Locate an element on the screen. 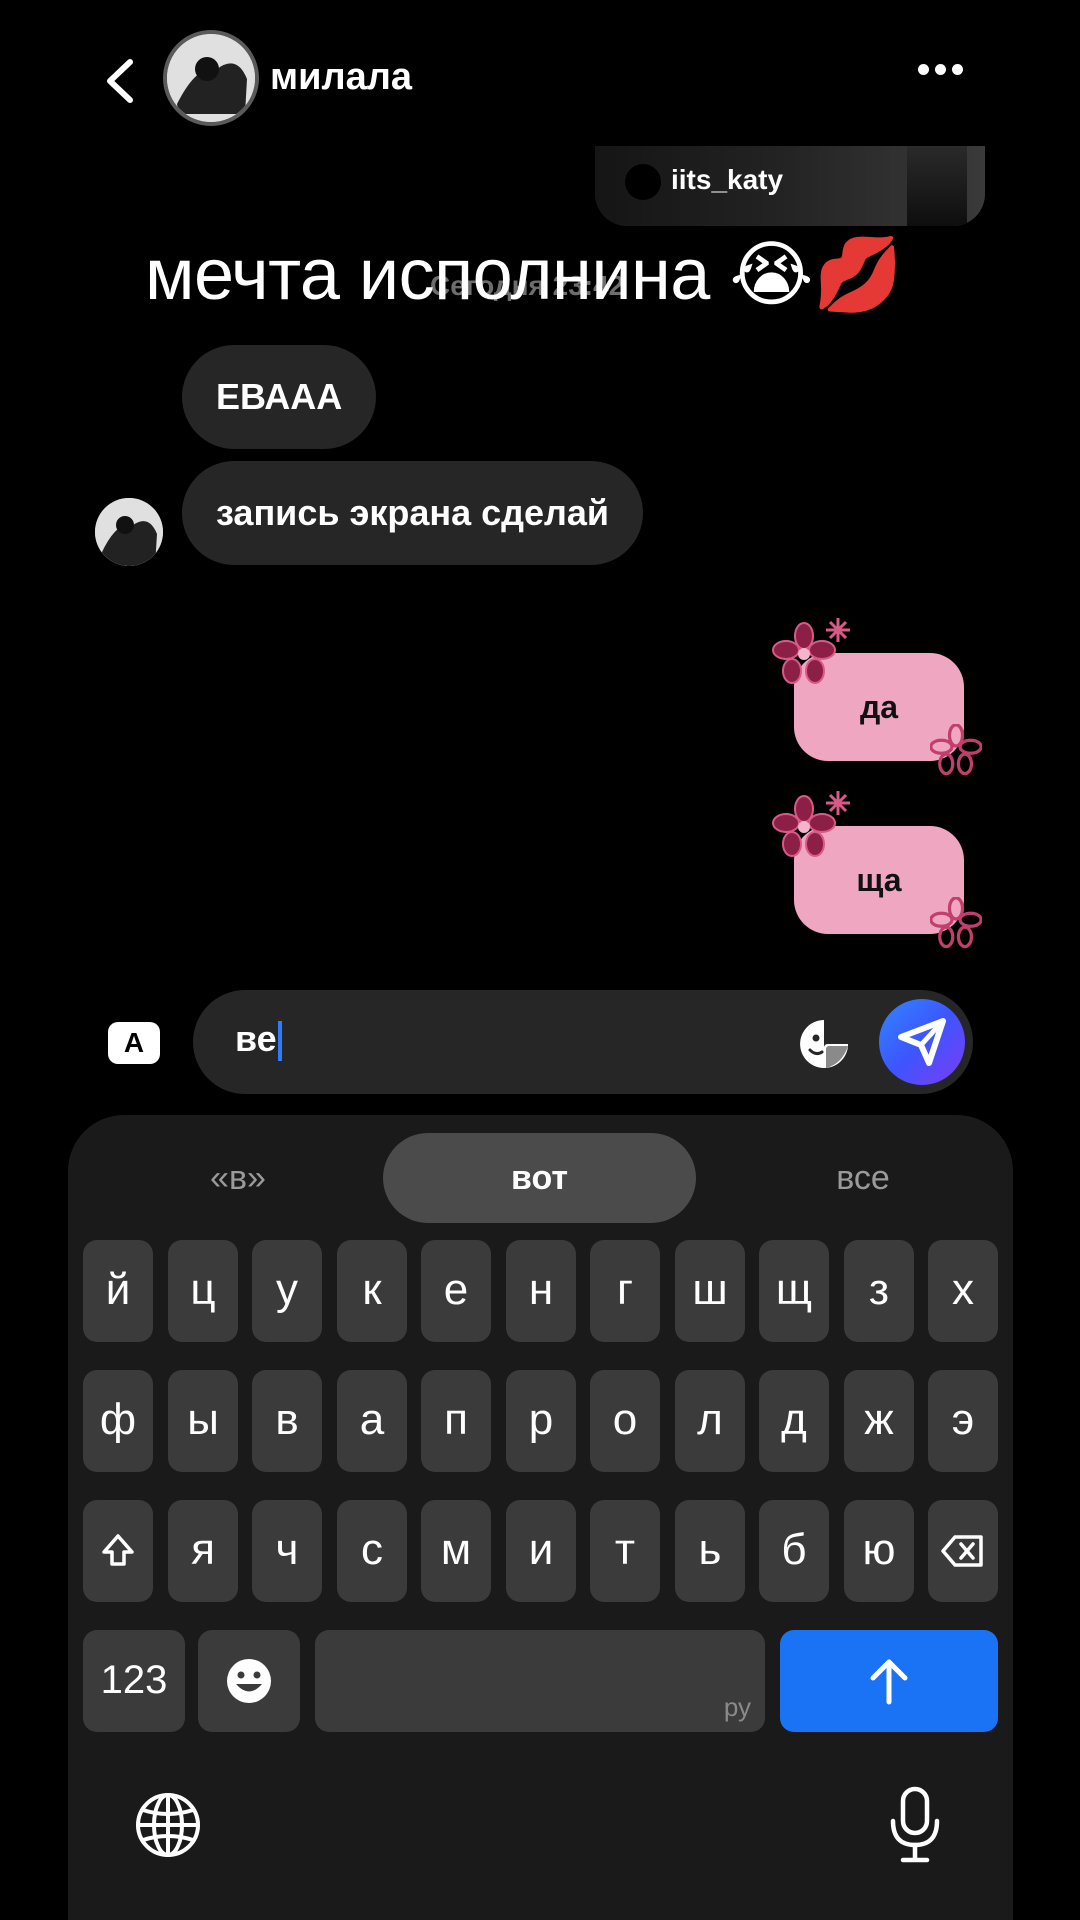 Image resolution: width=1080 pixels, height=1920 pixels. video-overlay-caption: мечта исполнина 😭💋 is located at coordinates (524, 275).